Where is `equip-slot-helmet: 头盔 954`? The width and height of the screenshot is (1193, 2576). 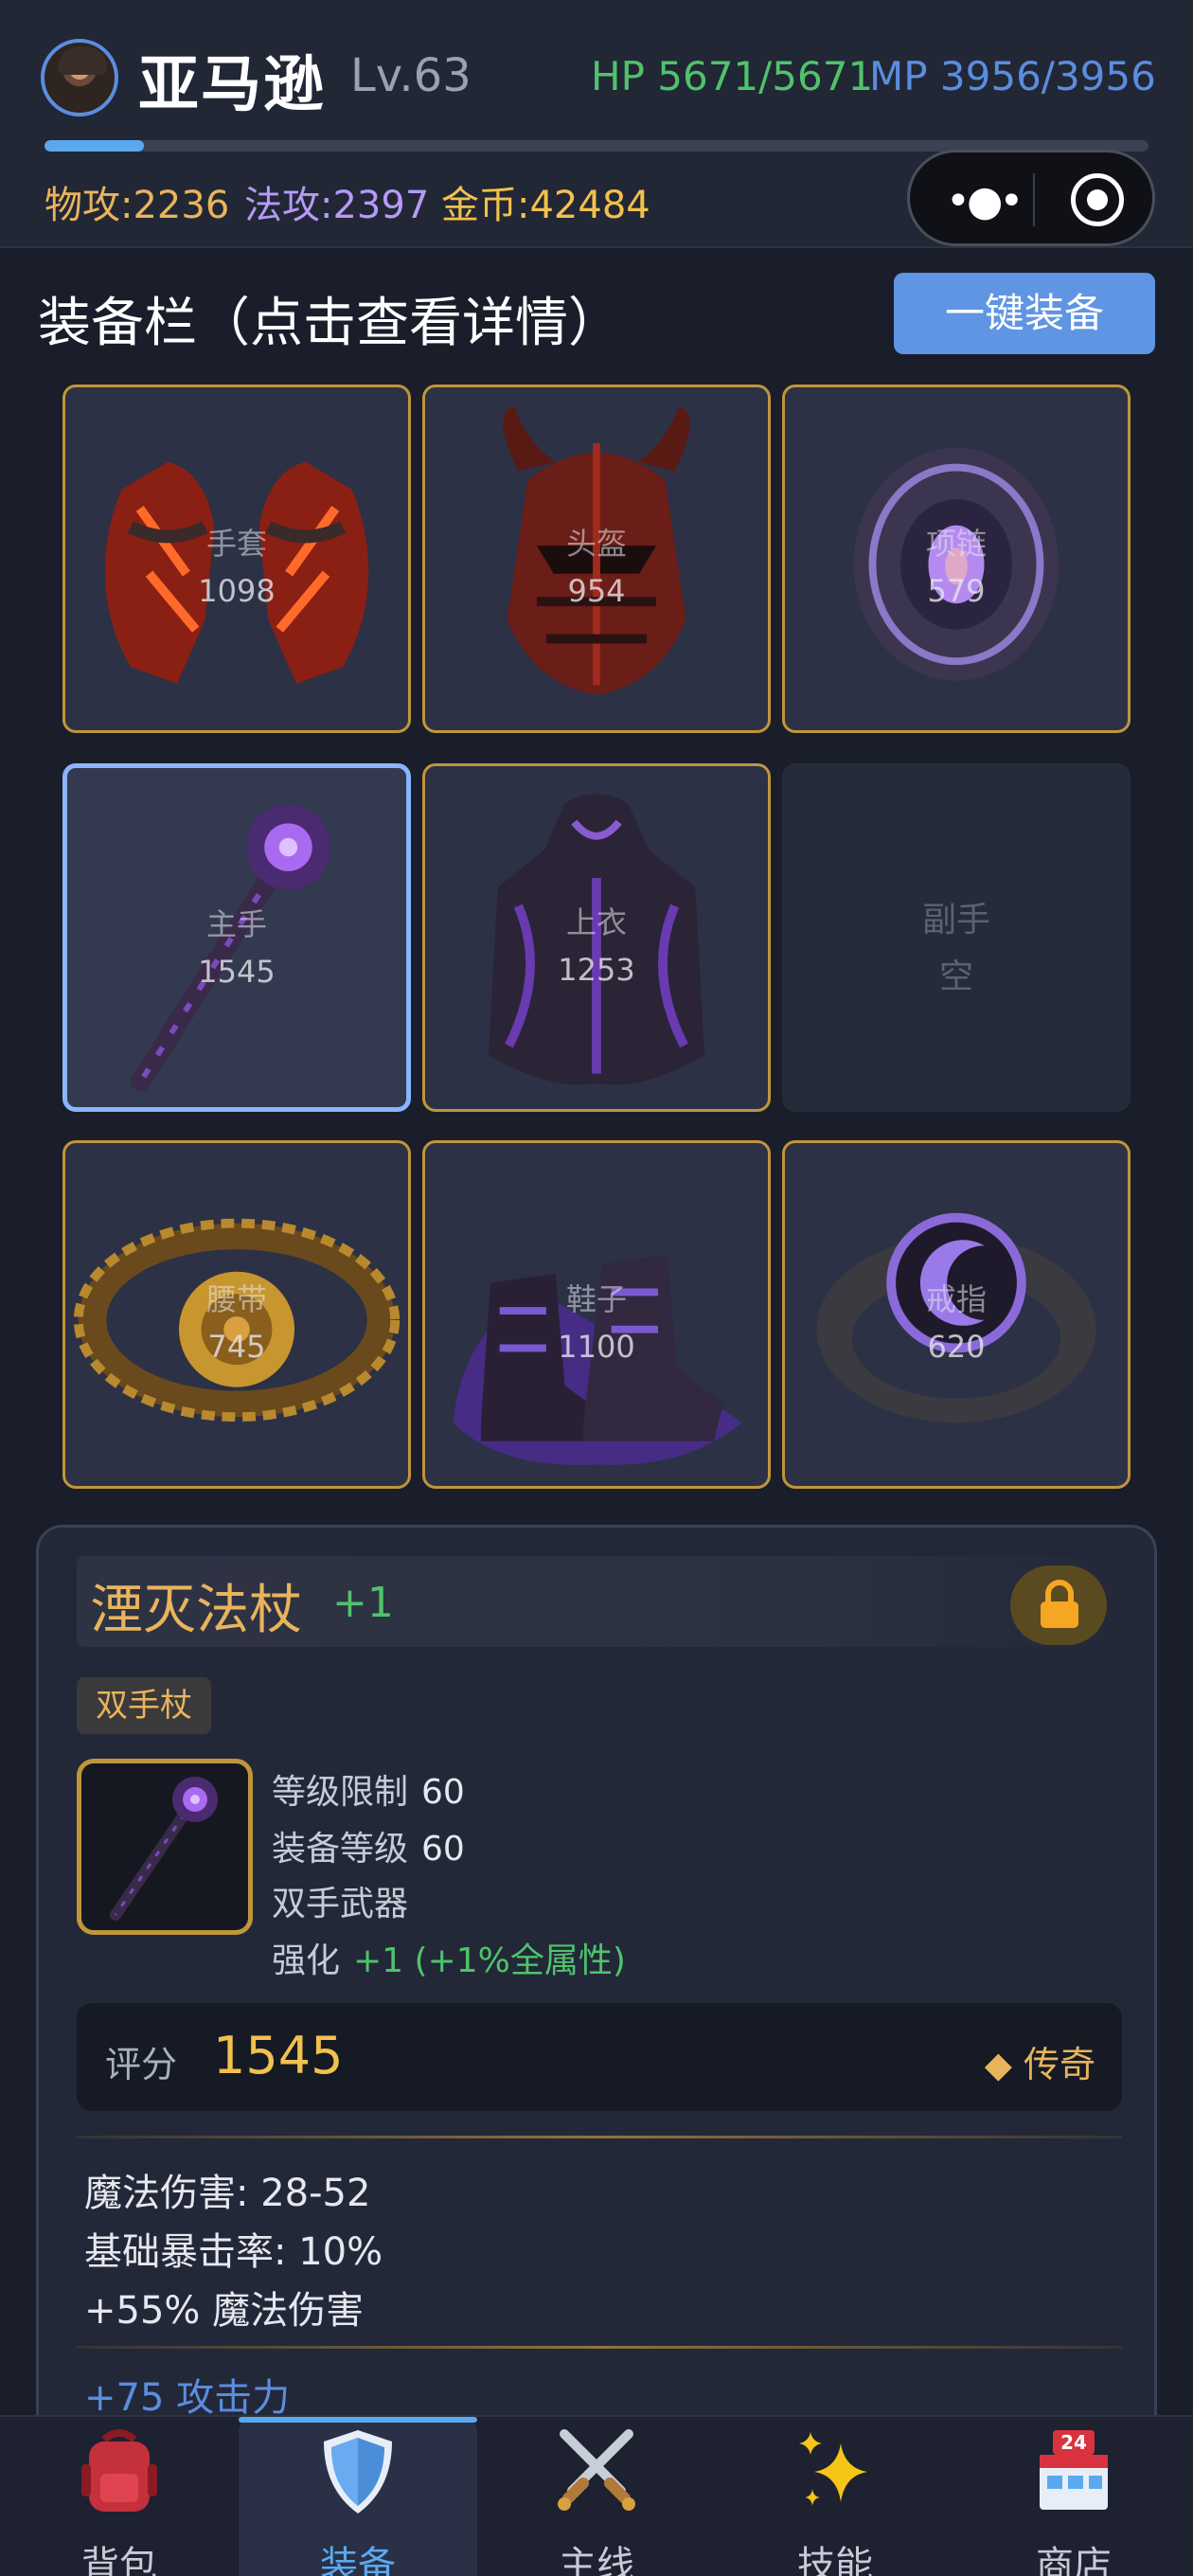 equip-slot-helmet: 头盔 954 is located at coordinates (596, 559).